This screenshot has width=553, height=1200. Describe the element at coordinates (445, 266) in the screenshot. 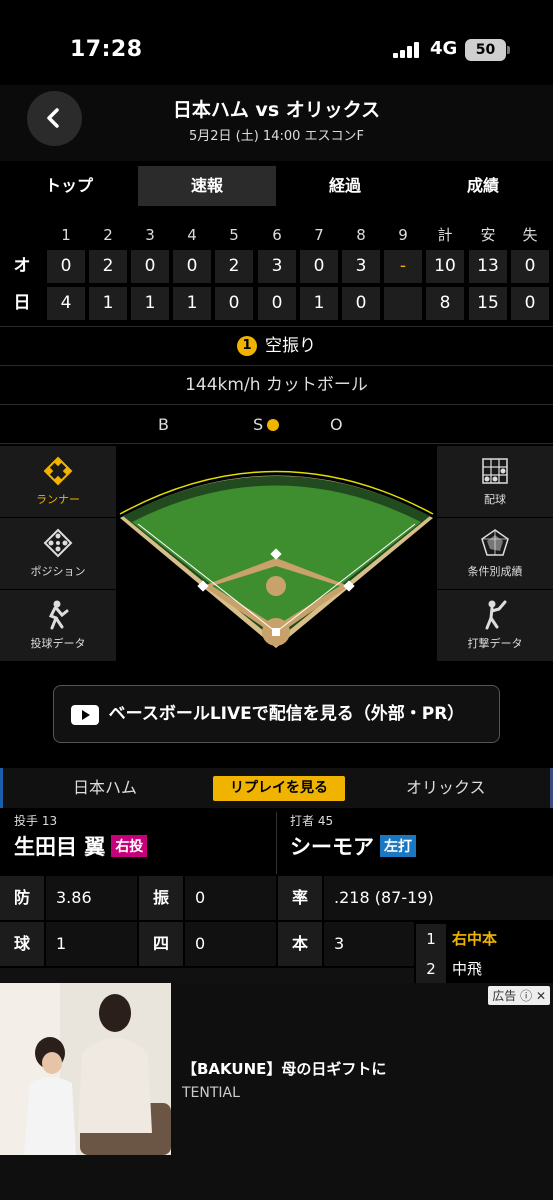

I see `scoreboard-cell: 10` at that location.